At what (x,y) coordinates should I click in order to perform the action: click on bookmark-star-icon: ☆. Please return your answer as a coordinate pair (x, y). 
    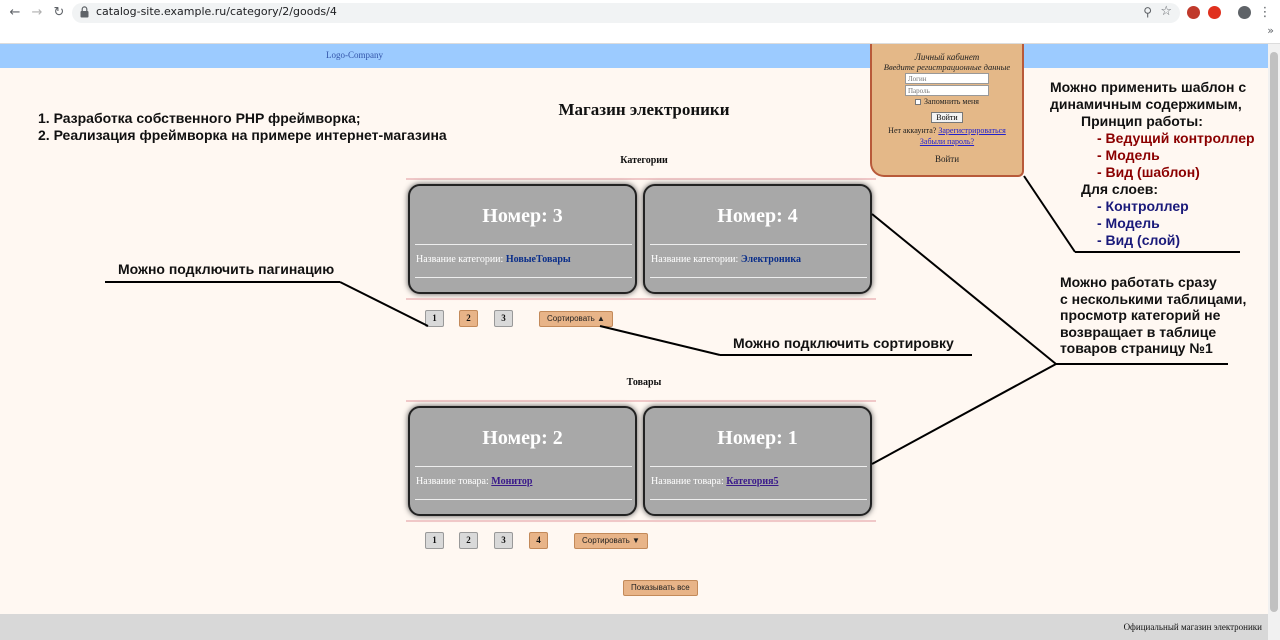
    Looking at the image, I should click on (1166, 11).